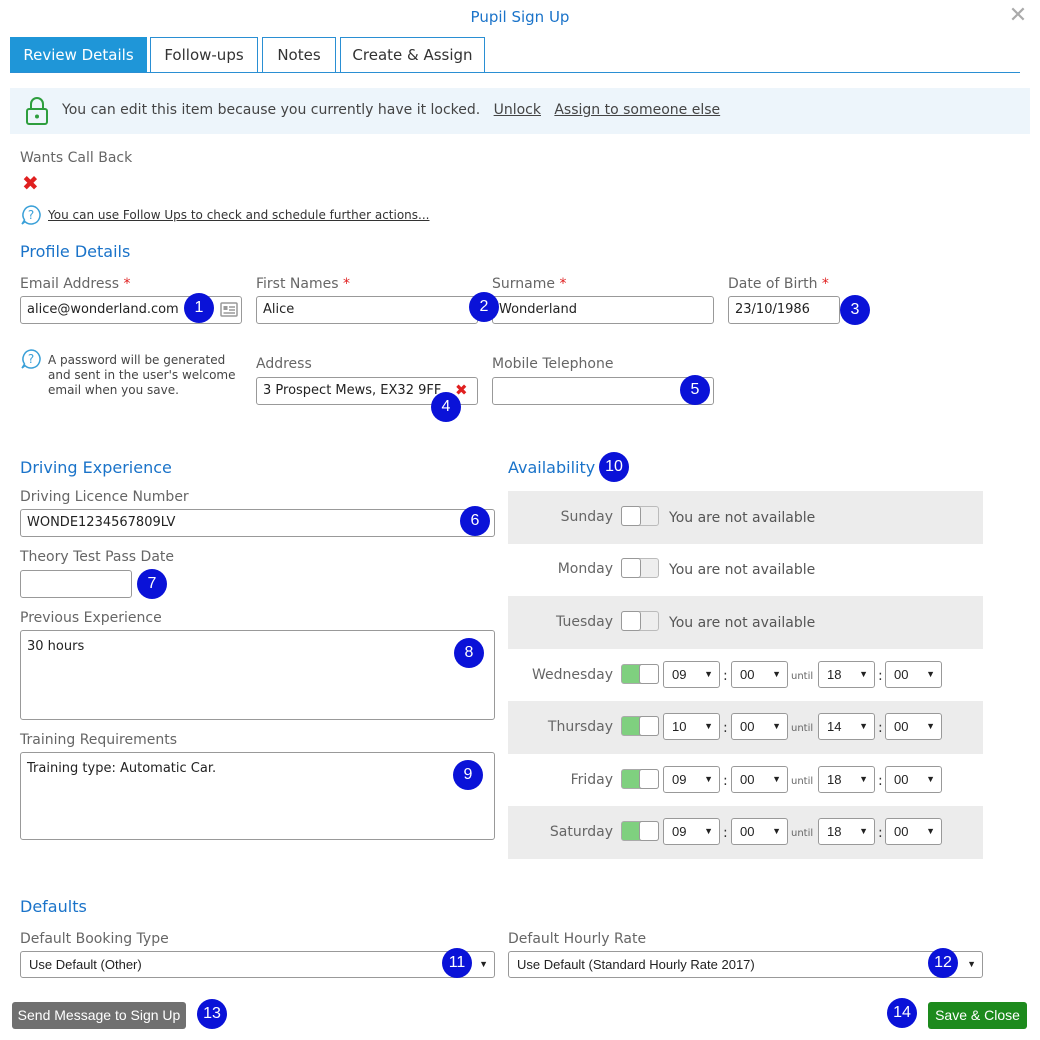 The width and height of the screenshot is (1040, 1040). Describe the element at coordinates (802, 781) in the screenshot. I see `until-label: until` at that location.